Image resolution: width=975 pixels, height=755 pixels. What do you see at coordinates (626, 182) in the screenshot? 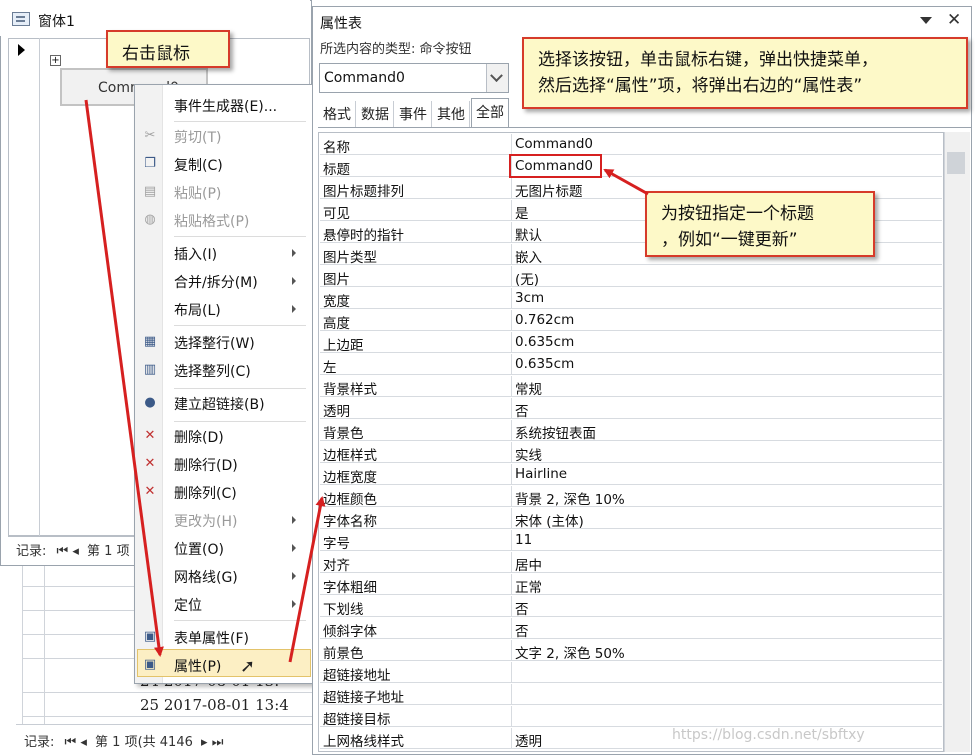
I see `arrow-to-caption-value` at bounding box center [626, 182].